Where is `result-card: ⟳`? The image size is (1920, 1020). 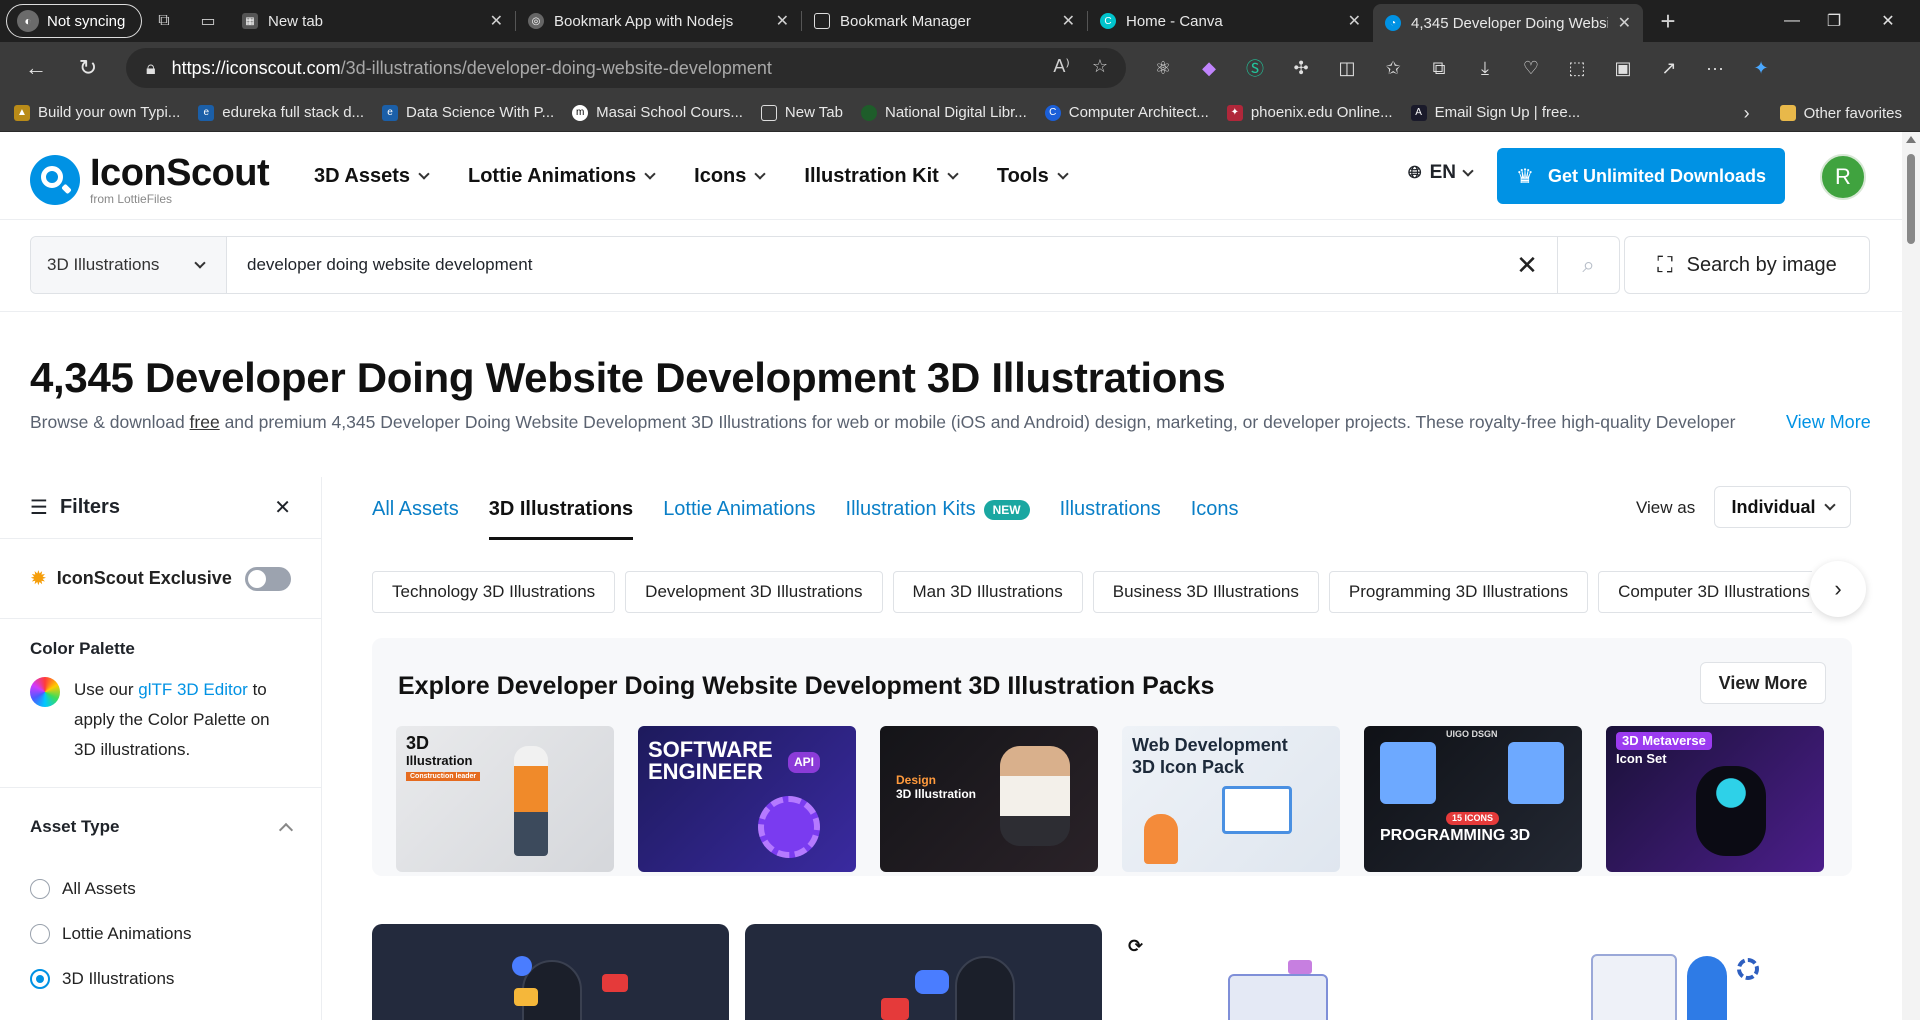
result-card: ⟳ is located at coordinates (1296, 972).